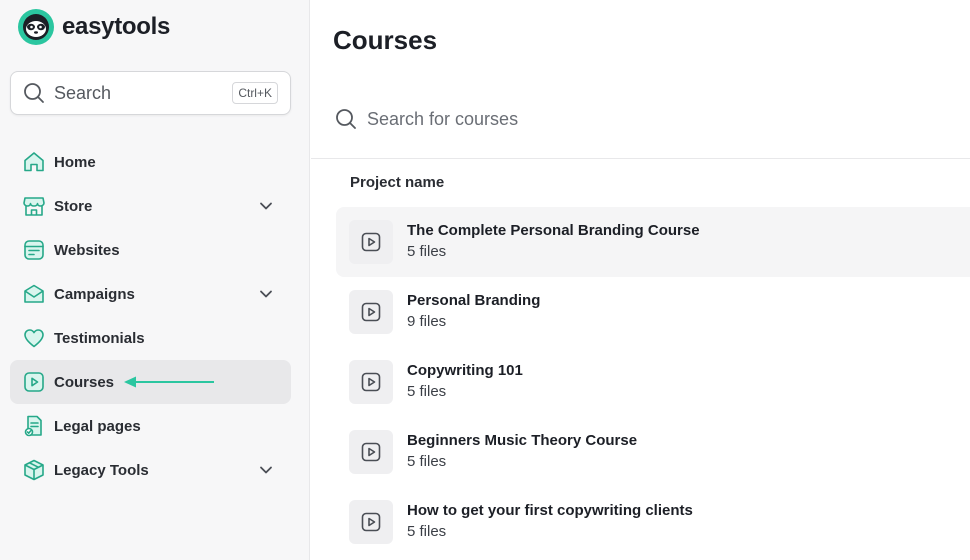  What do you see at coordinates (385, 40) in the screenshot?
I see `page-title: Courses` at bounding box center [385, 40].